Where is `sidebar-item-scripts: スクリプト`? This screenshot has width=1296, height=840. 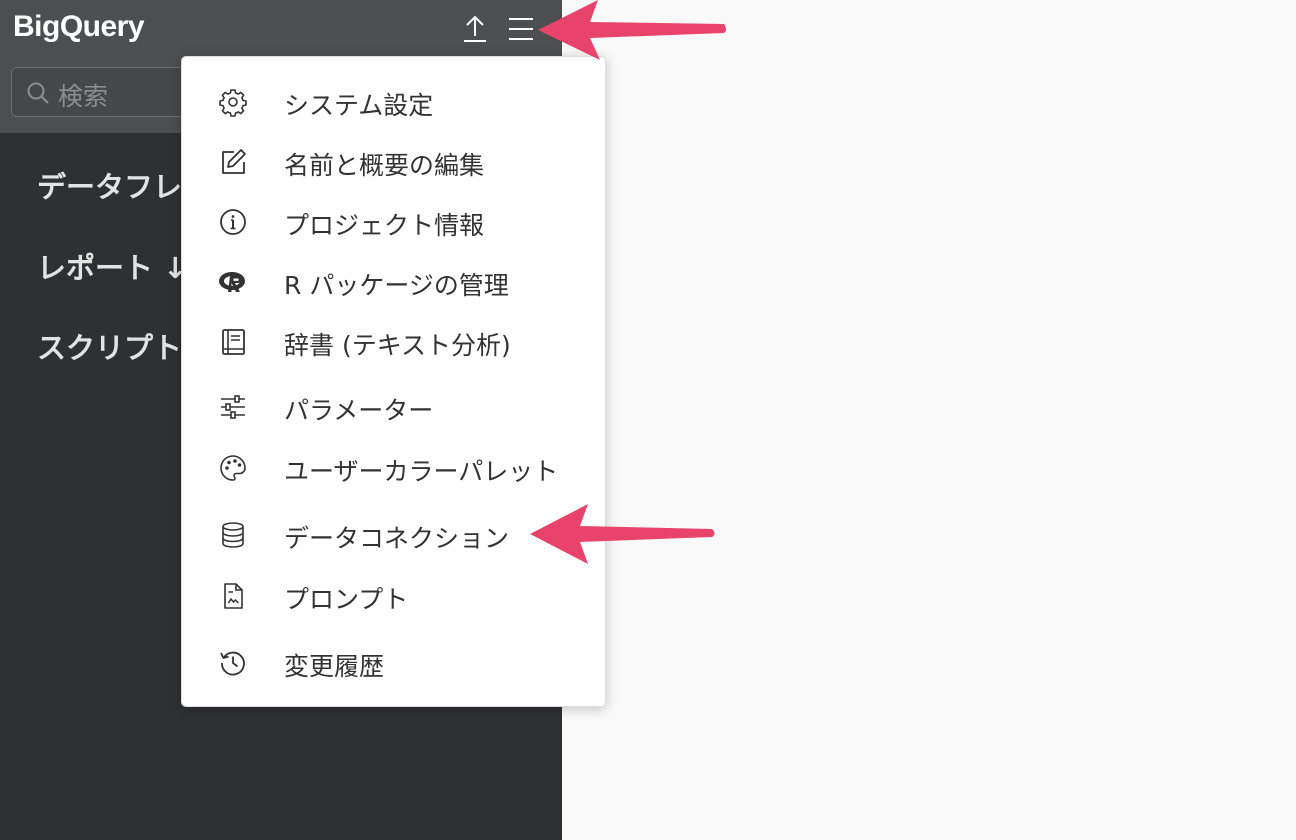 sidebar-item-scripts: スクリプト is located at coordinates (109, 346).